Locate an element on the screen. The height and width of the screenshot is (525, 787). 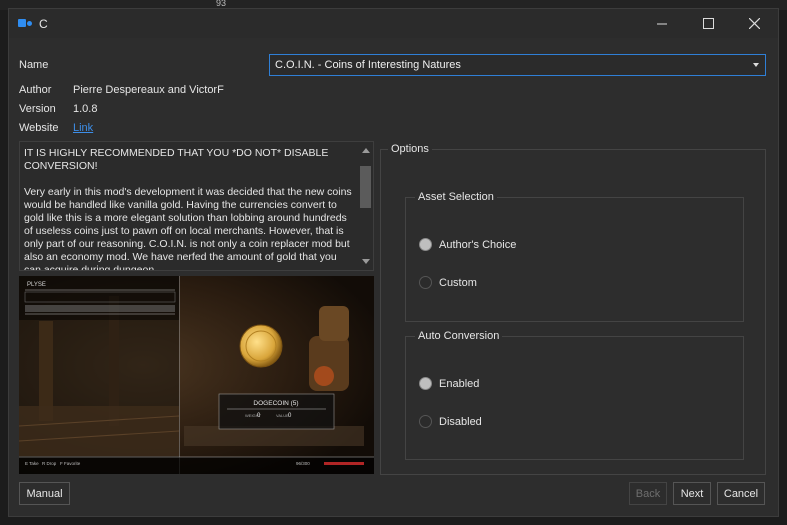
cancel-button: Cancel is located at coordinates (741, 493).